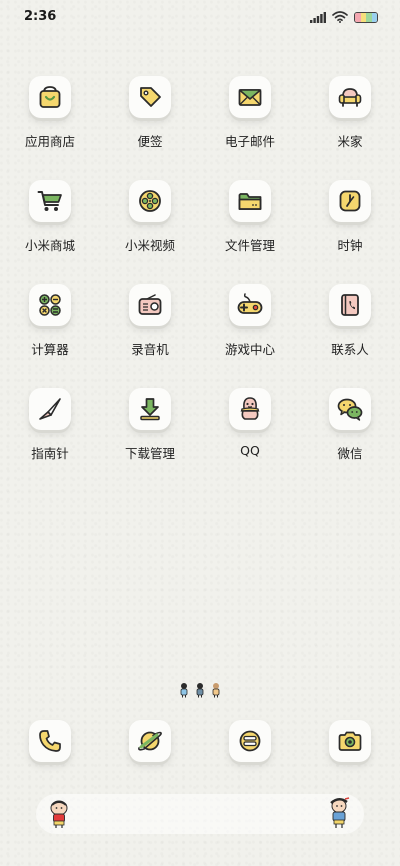 Image resolution: width=400 pixels, height=866 pixels. I want to click on app-row: 计算器 录音机 游戏中心 联系人, so click(200, 332).